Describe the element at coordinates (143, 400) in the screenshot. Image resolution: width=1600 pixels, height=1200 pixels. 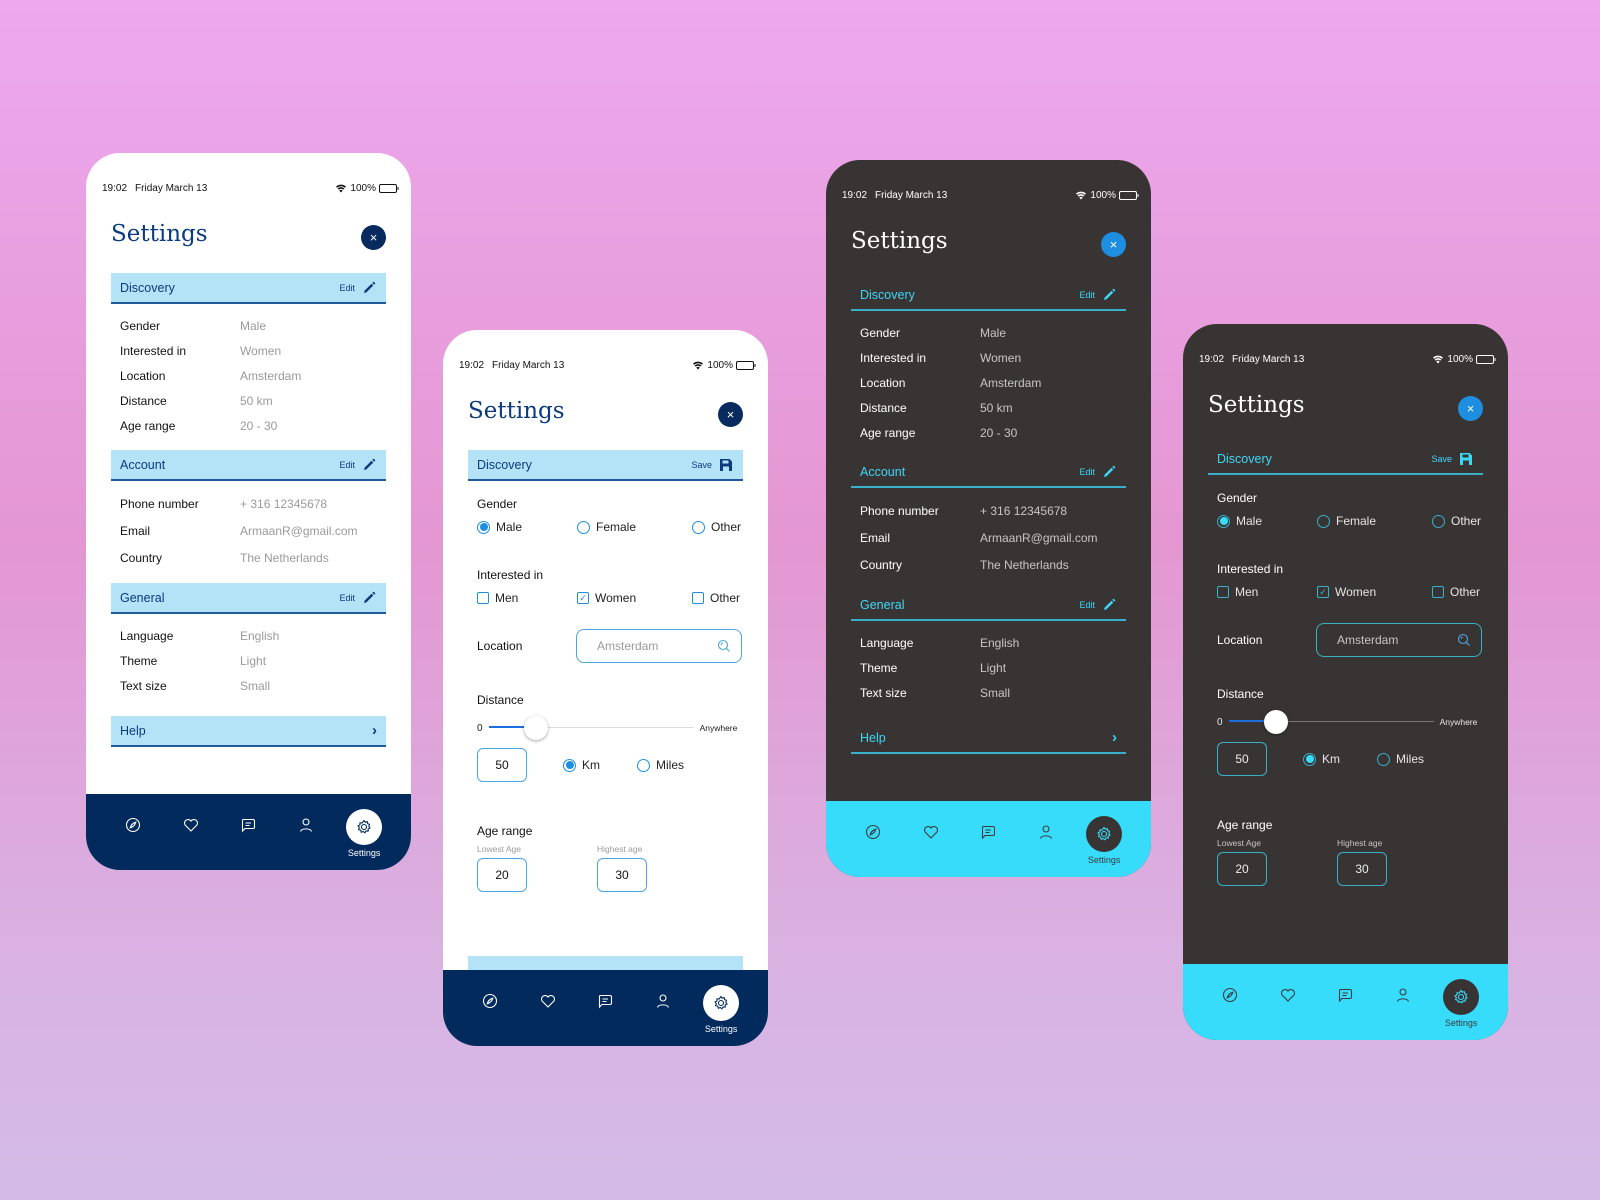
I see `row-label: Distance` at that location.